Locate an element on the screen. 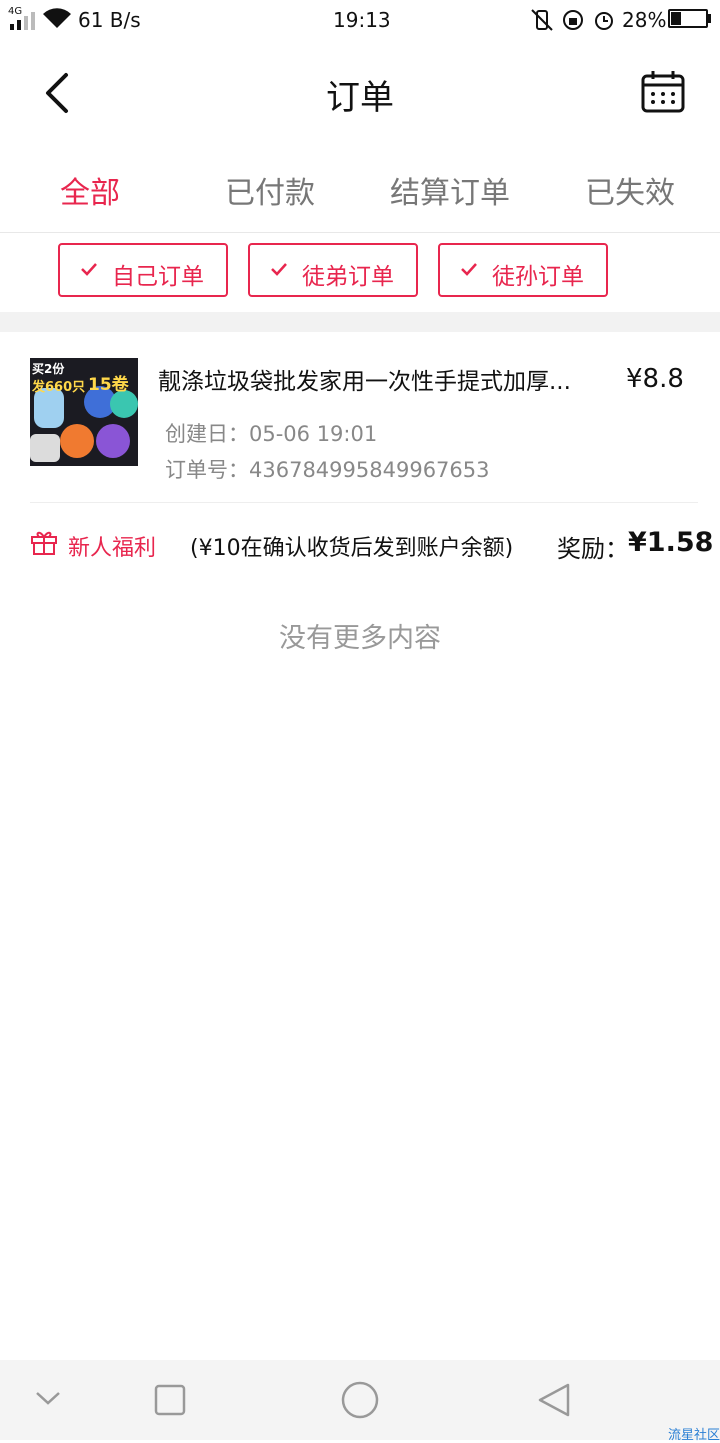 The image size is (720, 1443). calendar-button is located at coordinates (663, 92).